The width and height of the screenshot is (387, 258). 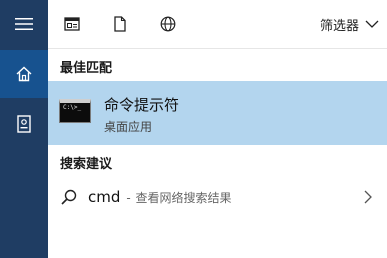 I want to click on home-button, so click(x=24, y=74).